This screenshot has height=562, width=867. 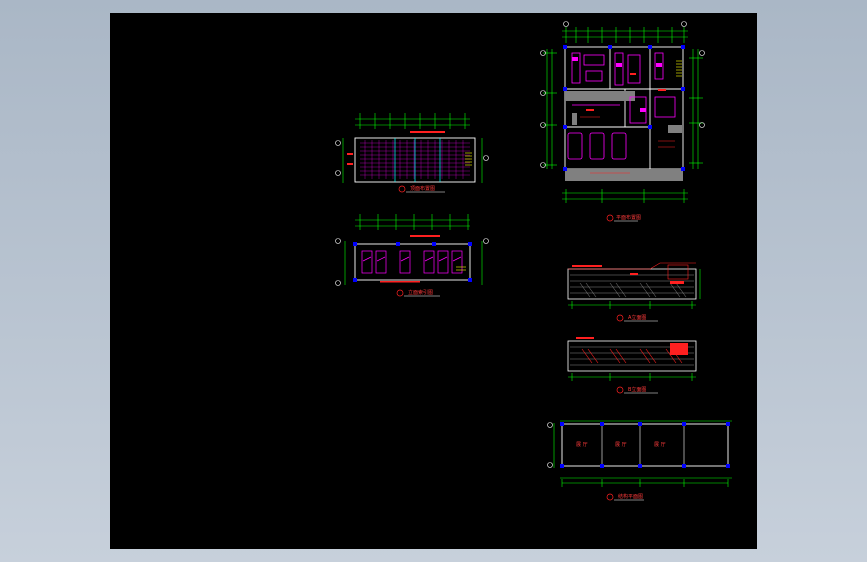 I want to click on elevation-b-title: B立面图, so click(x=637, y=389).